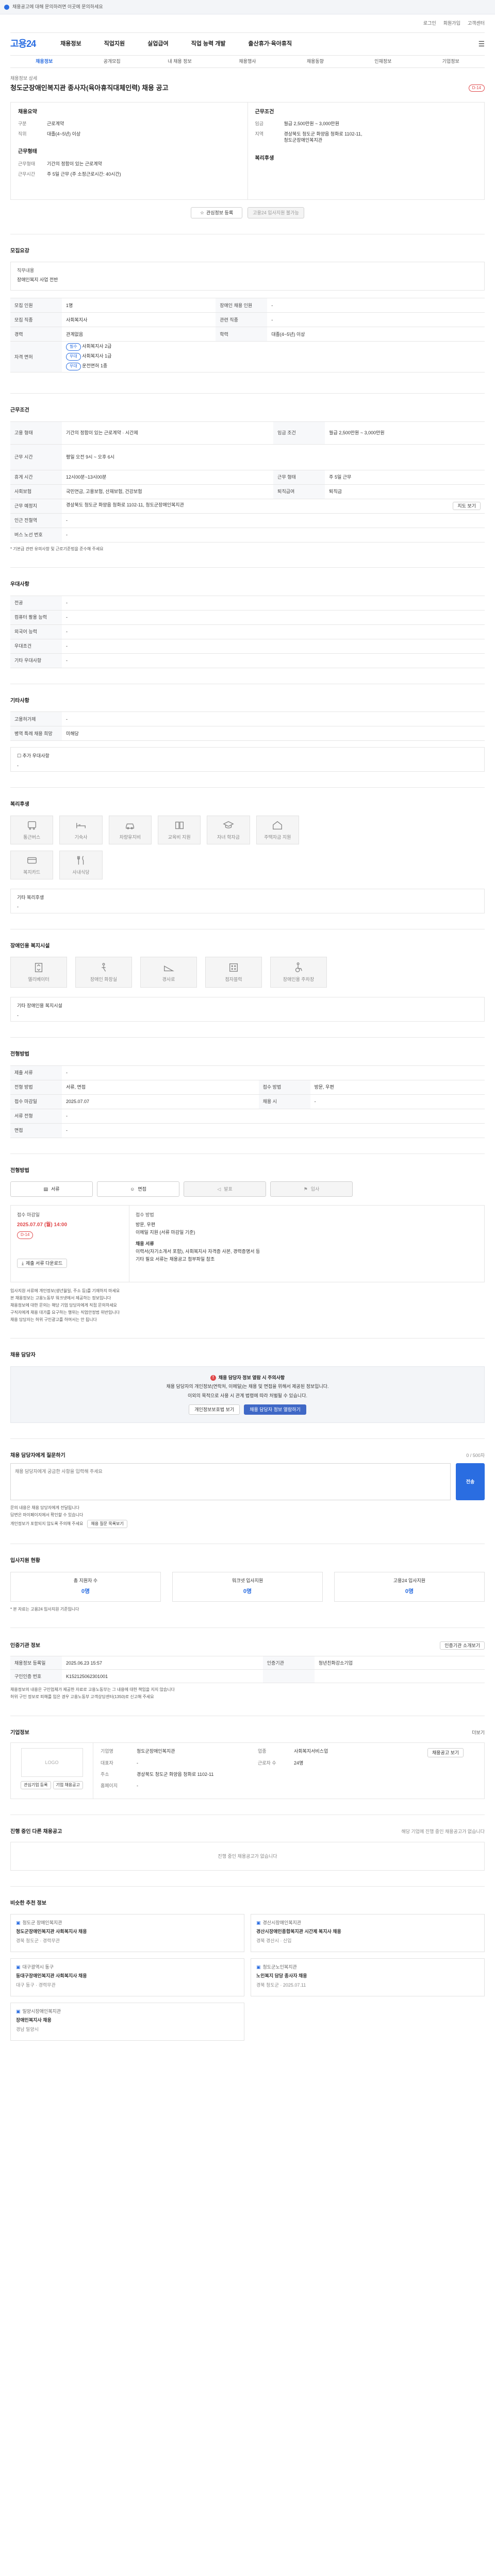  Describe the element at coordinates (111, 61) in the screenshot. I see `subnav-item: 공개모집` at that location.